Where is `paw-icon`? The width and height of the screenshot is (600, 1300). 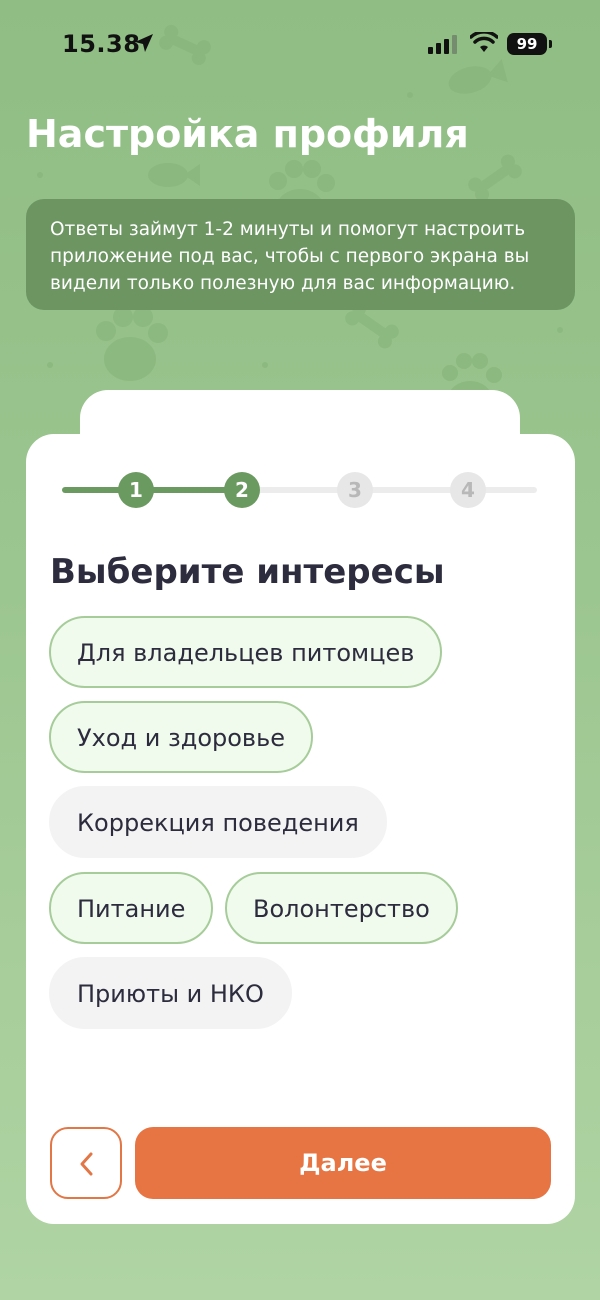 paw-icon is located at coordinates (132, 344).